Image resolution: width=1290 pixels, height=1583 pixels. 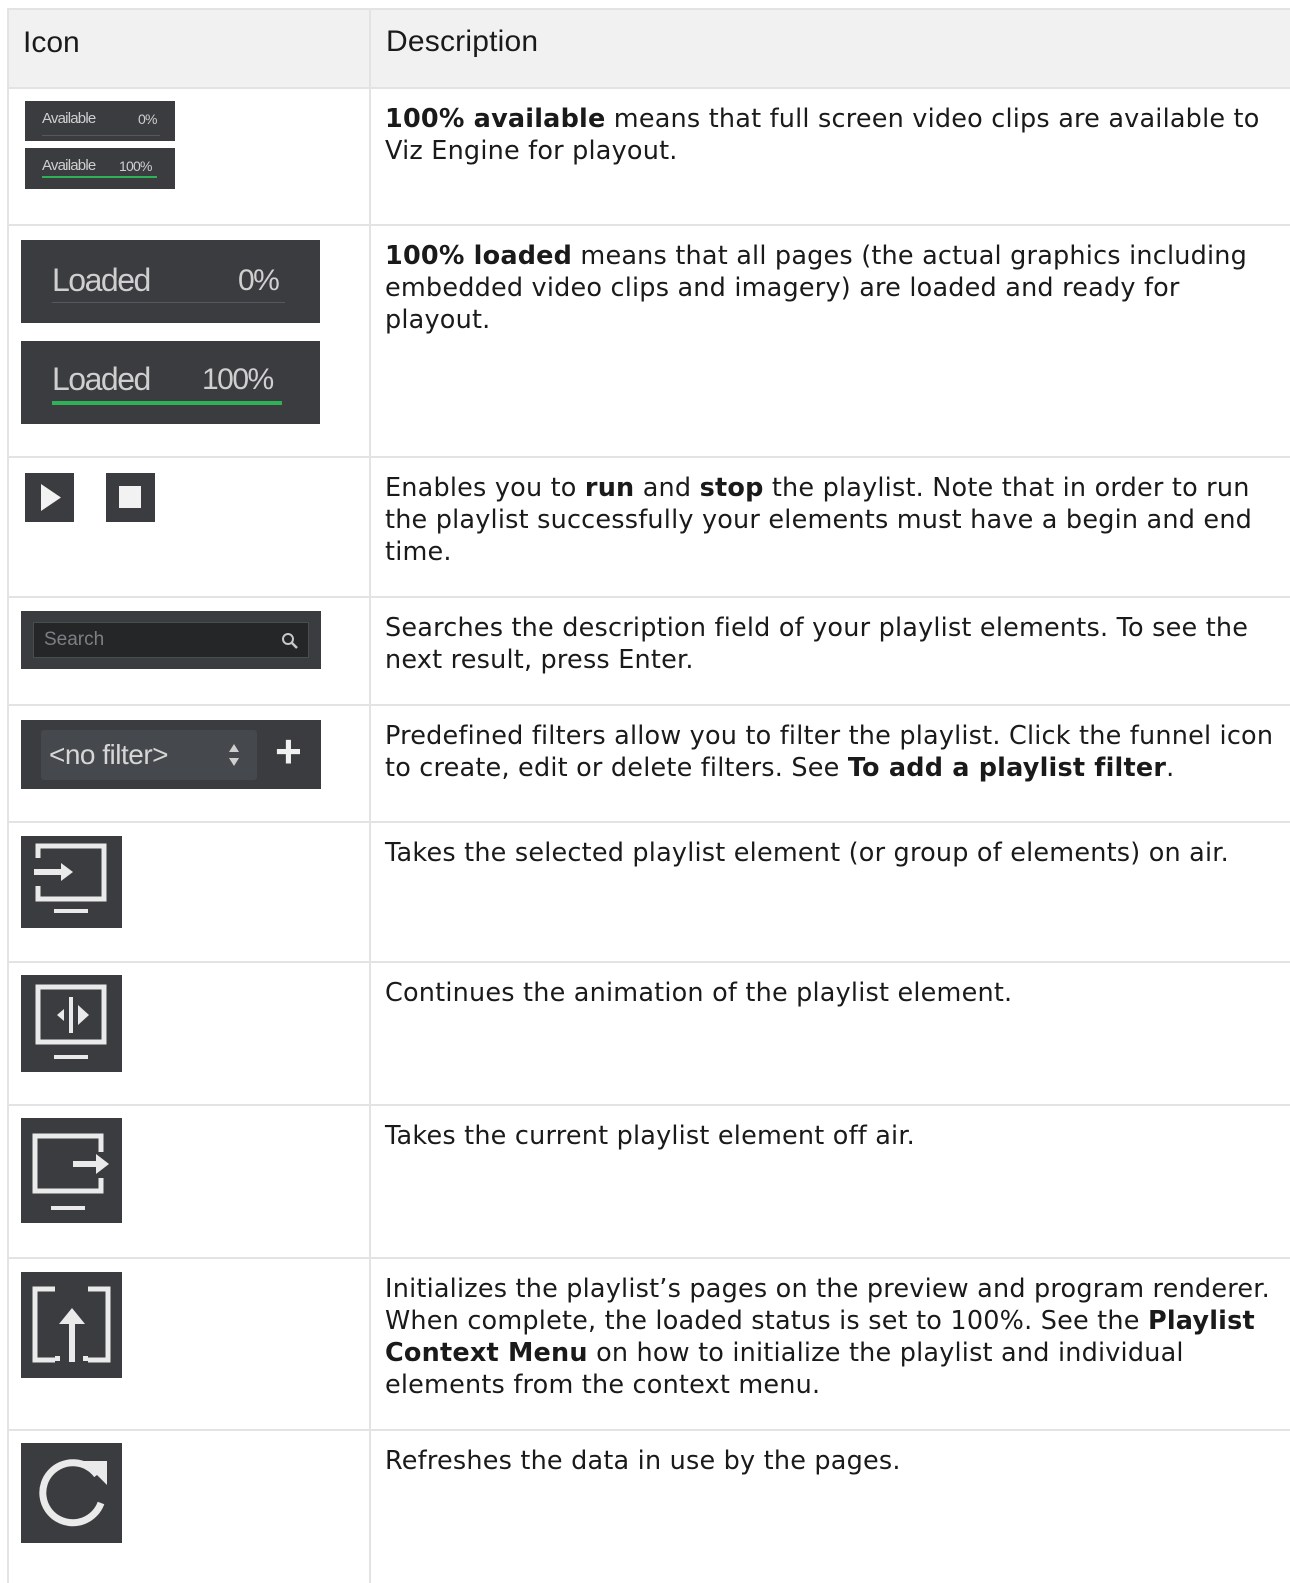 What do you see at coordinates (100, 168) in the screenshot?
I see `available-100-indicator: Available 100%` at bounding box center [100, 168].